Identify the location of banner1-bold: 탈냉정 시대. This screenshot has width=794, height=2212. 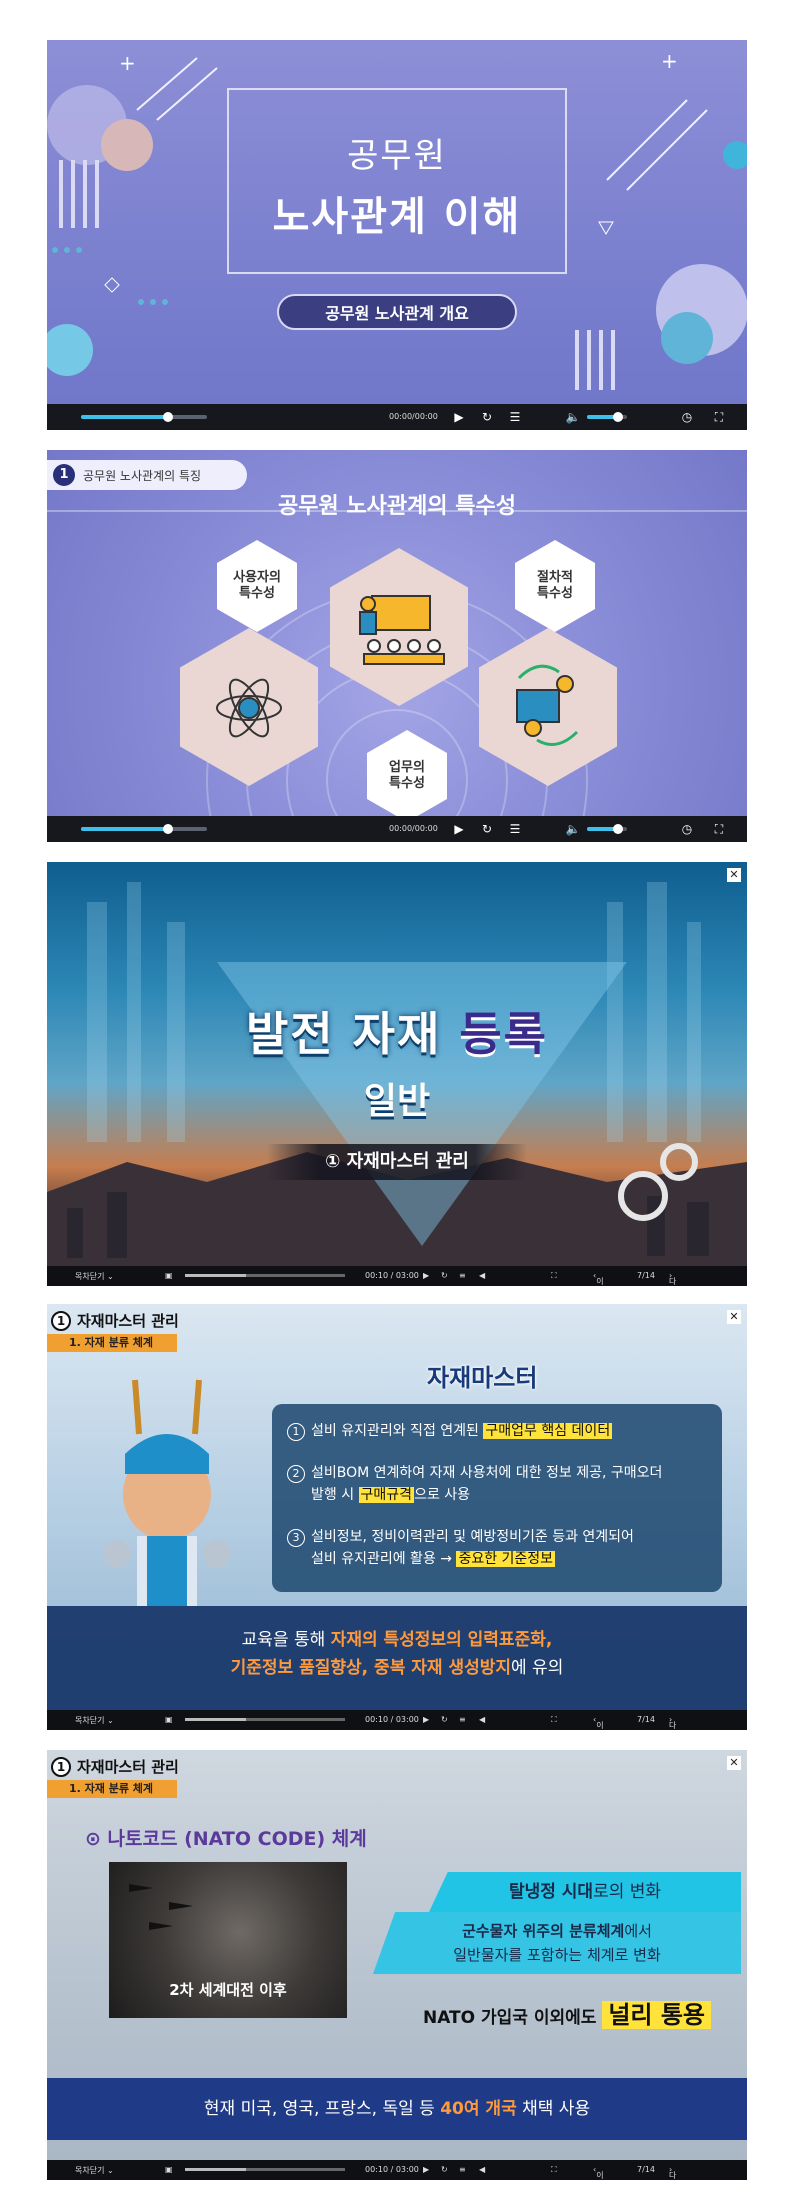
(551, 1892).